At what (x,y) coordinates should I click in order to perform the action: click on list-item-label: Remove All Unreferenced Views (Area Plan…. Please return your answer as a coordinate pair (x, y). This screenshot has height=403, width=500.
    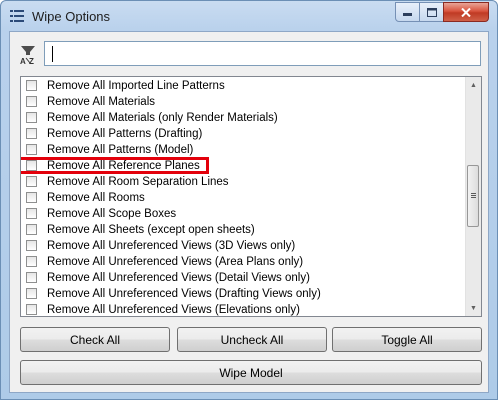
    Looking at the image, I should click on (175, 262).